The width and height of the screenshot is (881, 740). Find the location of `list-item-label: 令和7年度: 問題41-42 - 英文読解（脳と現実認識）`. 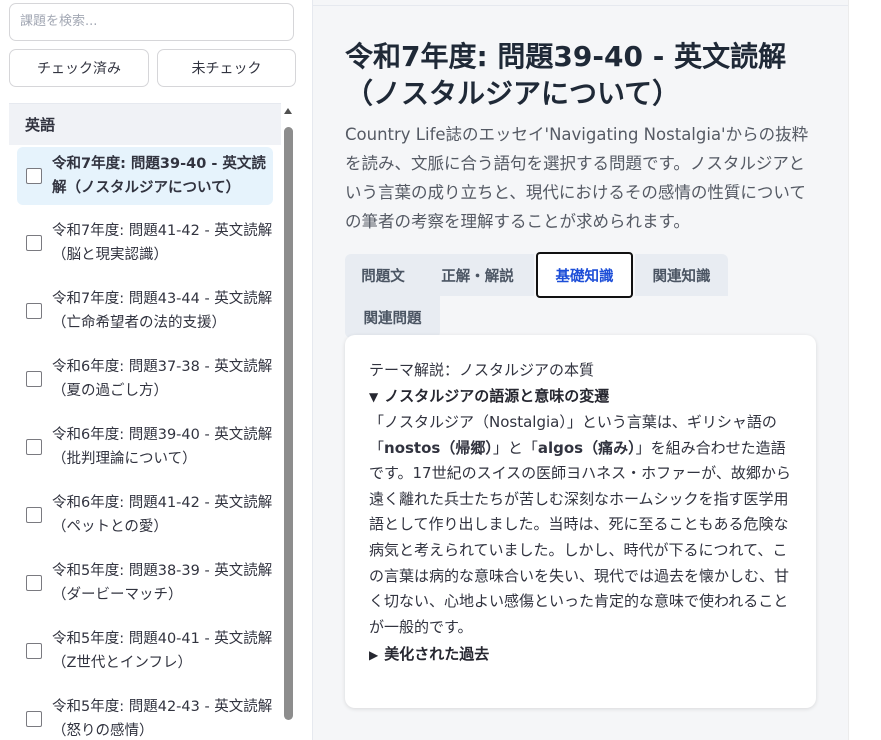

list-item-label: 令和7年度: 問題41-42 - 英文読解（脳と現実認識） is located at coordinates (162, 243).